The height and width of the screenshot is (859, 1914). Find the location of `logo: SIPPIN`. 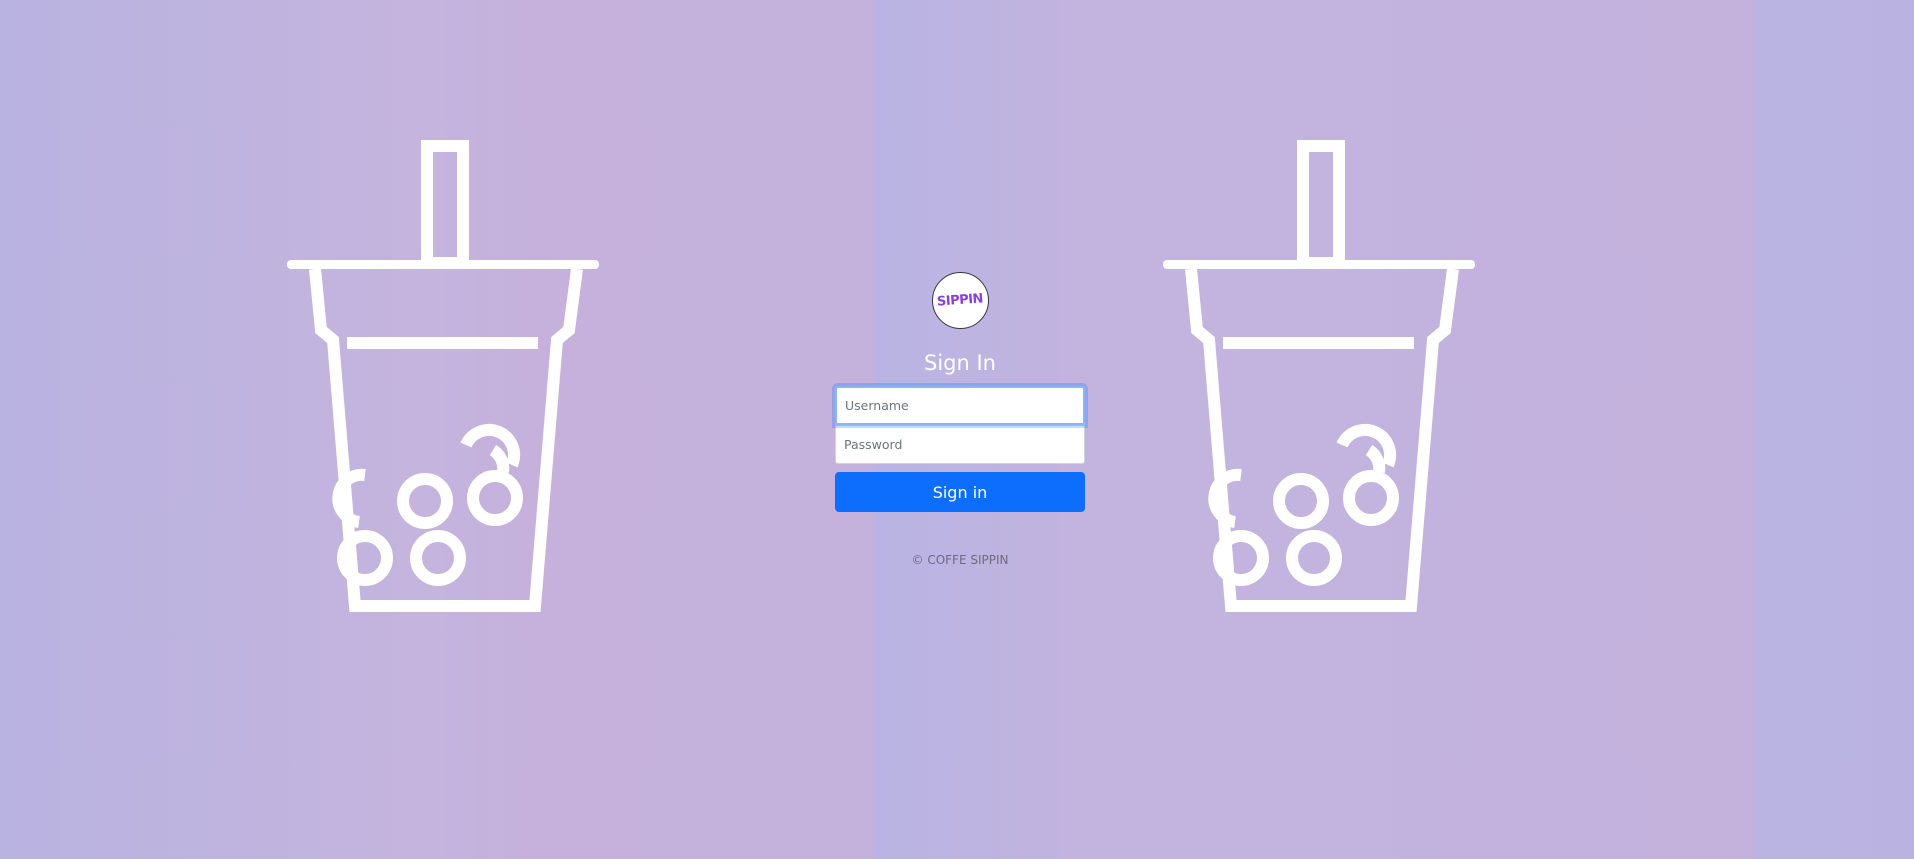

logo: SIPPIN is located at coordinates (960, 300).